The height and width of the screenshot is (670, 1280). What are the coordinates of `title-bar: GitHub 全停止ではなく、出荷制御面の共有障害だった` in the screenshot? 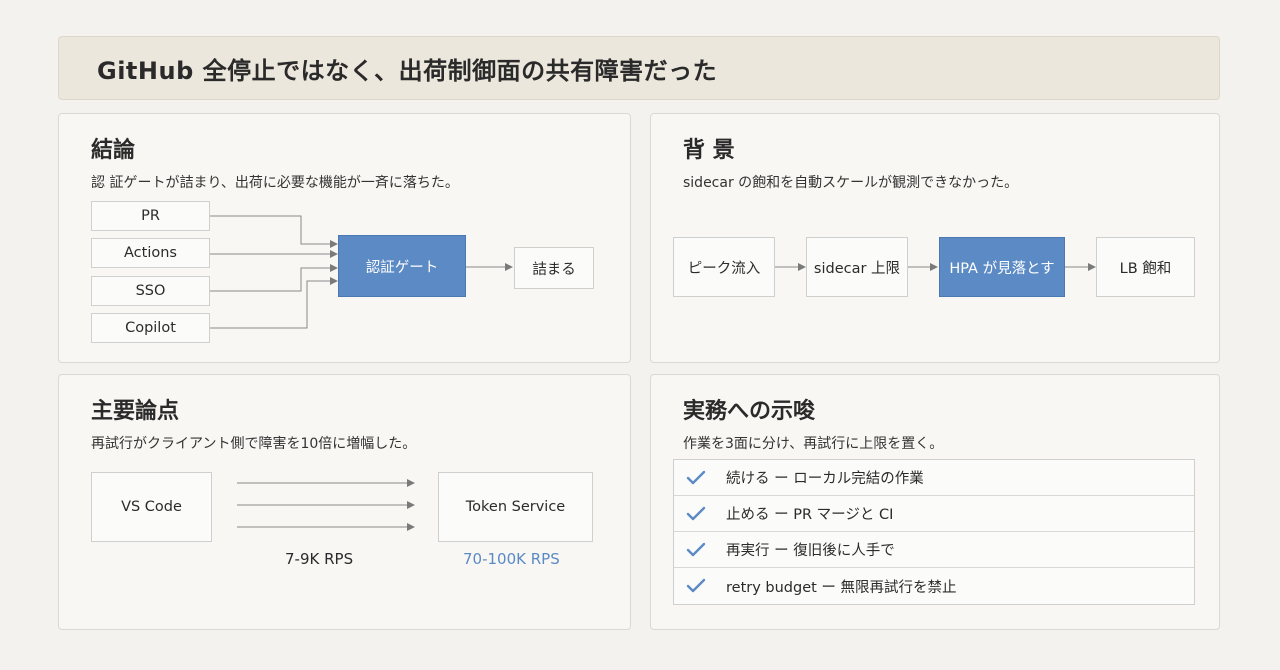 It's located at (639, 68).